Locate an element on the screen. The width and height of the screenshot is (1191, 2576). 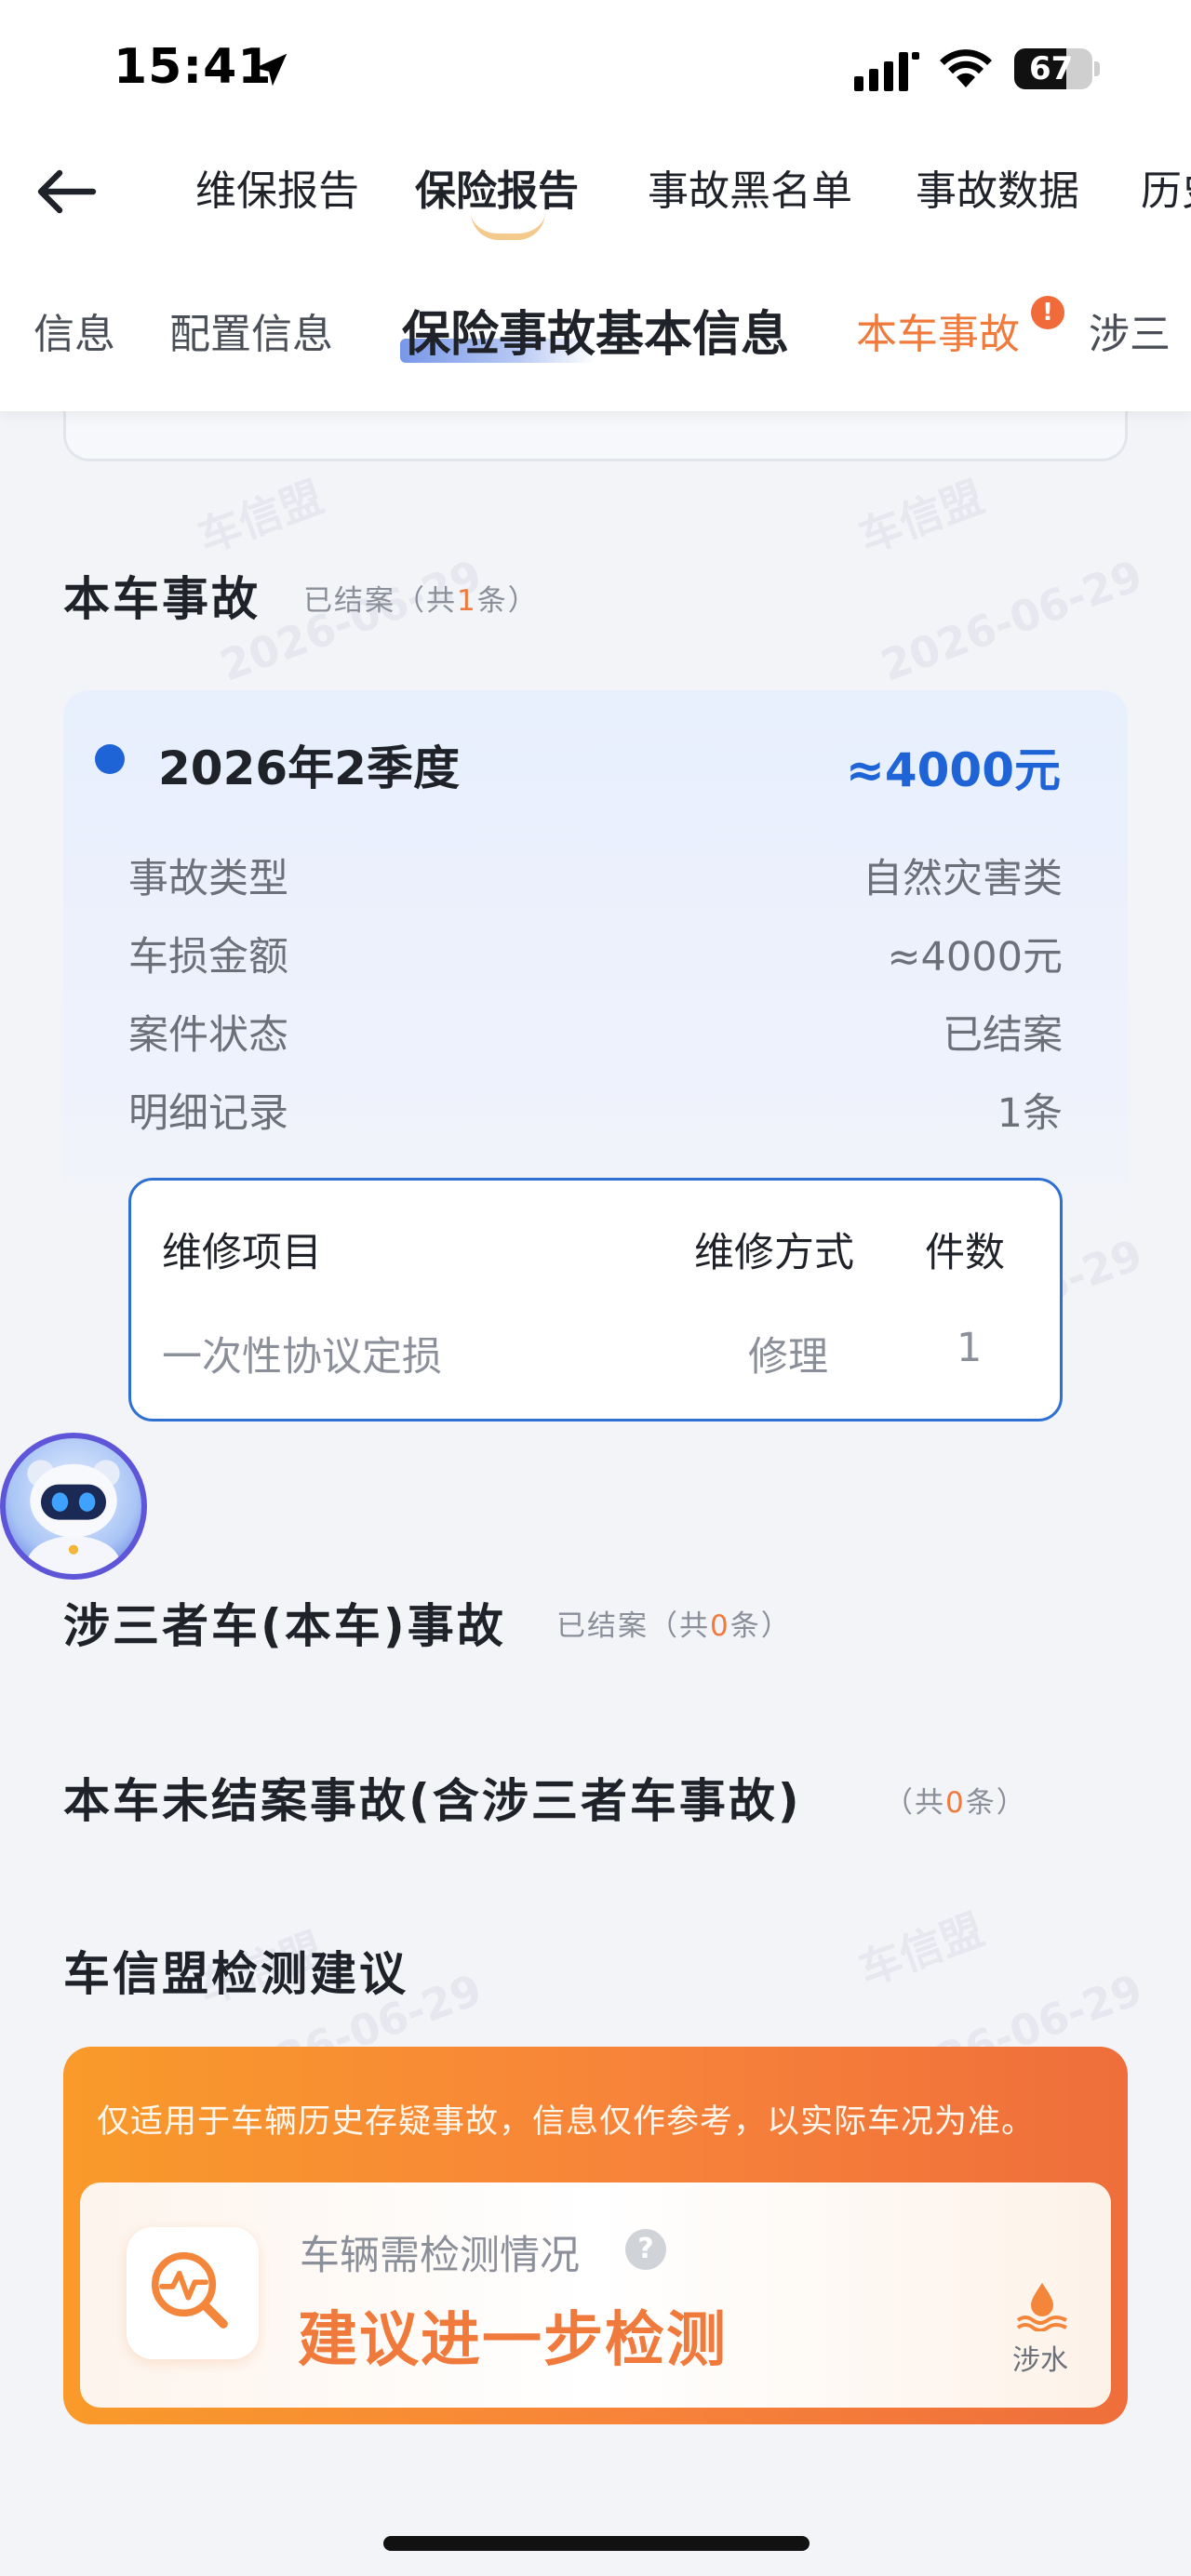
battery-indicator: 67 is located at coordinates (1057, 68).